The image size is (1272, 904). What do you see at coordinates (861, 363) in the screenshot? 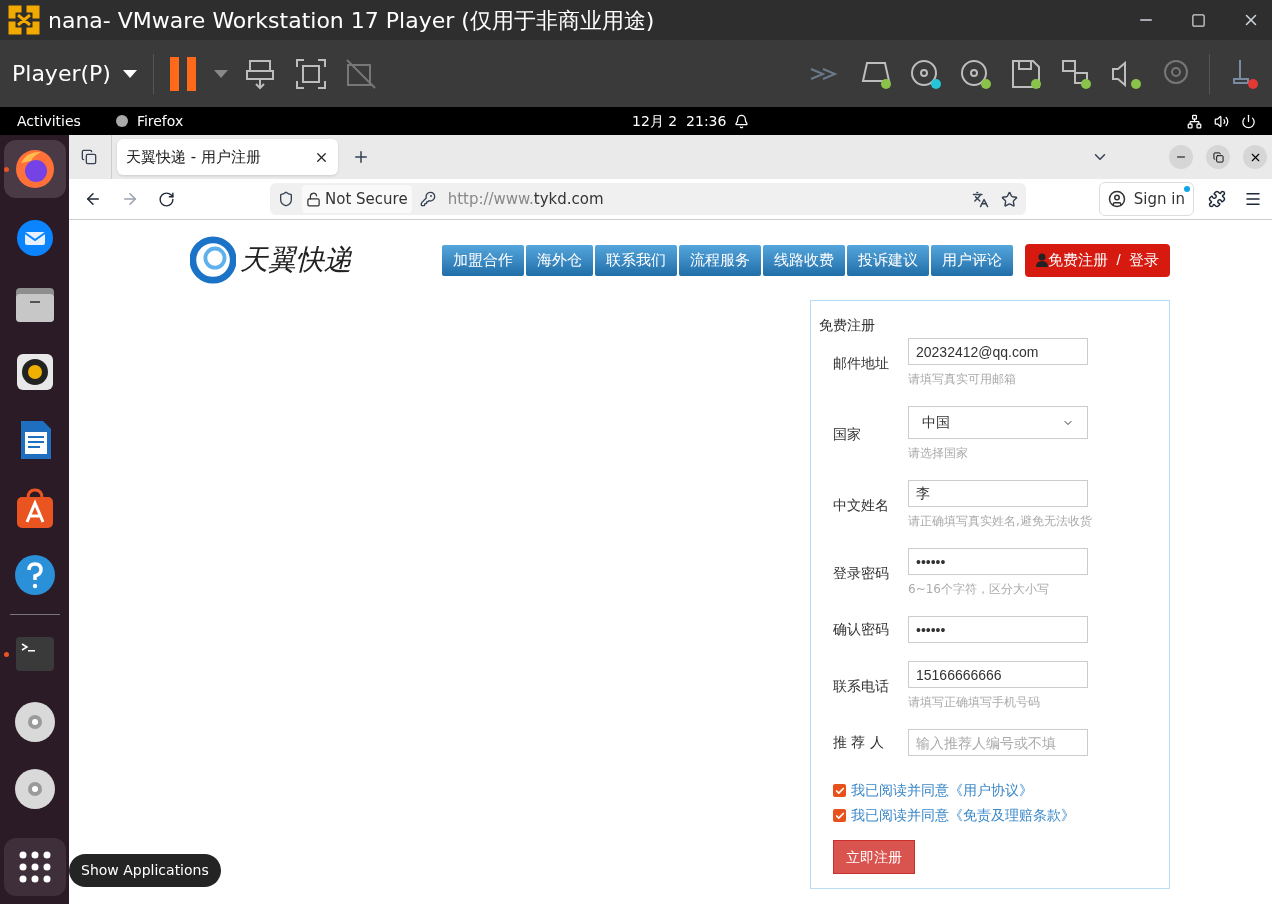
I see `field-label: 邮件地址` at bounding box center [861, 363].